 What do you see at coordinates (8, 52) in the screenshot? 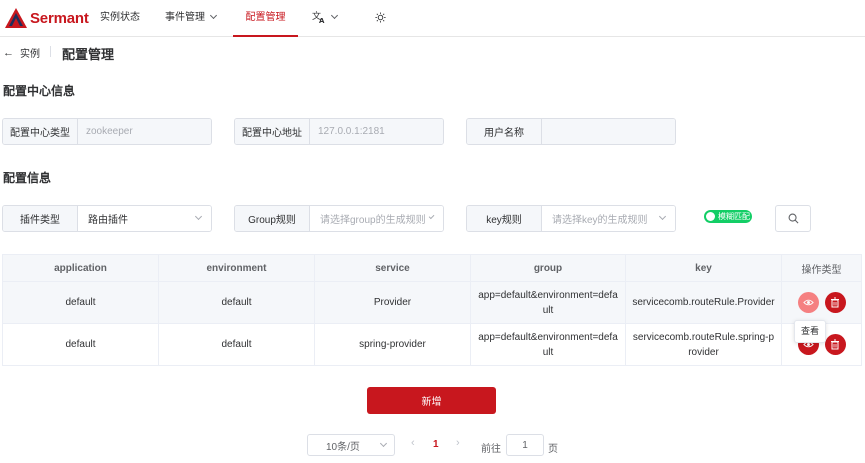
I see `arrow-left-icon: ←` at bounding box center [8, 52].